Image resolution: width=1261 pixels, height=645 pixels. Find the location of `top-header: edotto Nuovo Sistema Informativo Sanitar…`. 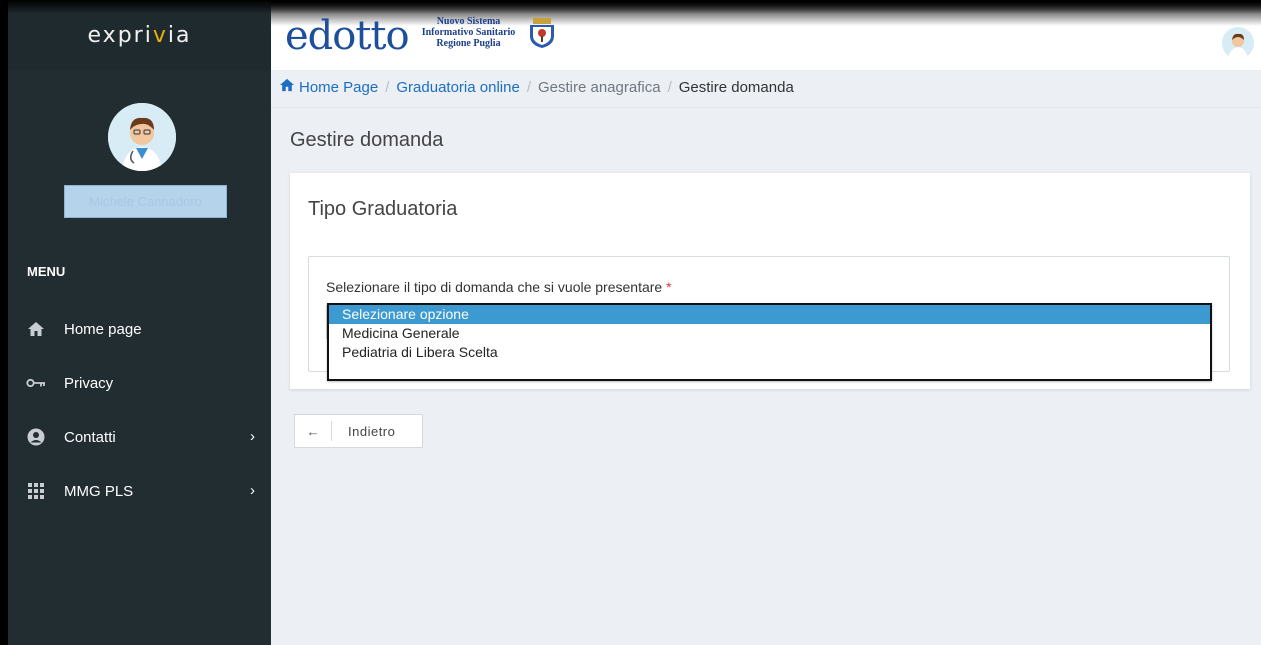

top-header: edotto Nuovo Sistema Informativo Sanitar… is located at coordinates (766, 35).